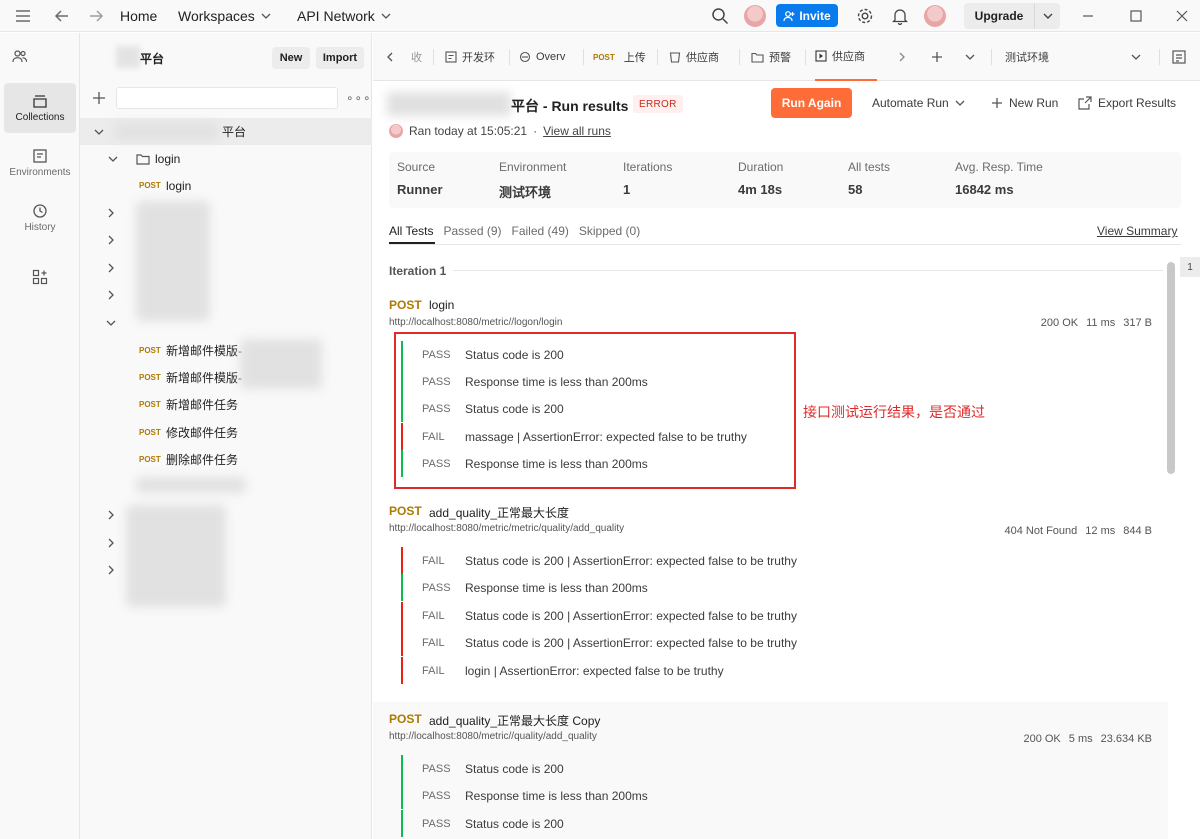 The height and width of the screenshot is (839, 1200). What do you see at coordinates (226, 432) in the screenshot?
I see `request-row: POST 修改邮件任务` at bounding box center [226, 432].